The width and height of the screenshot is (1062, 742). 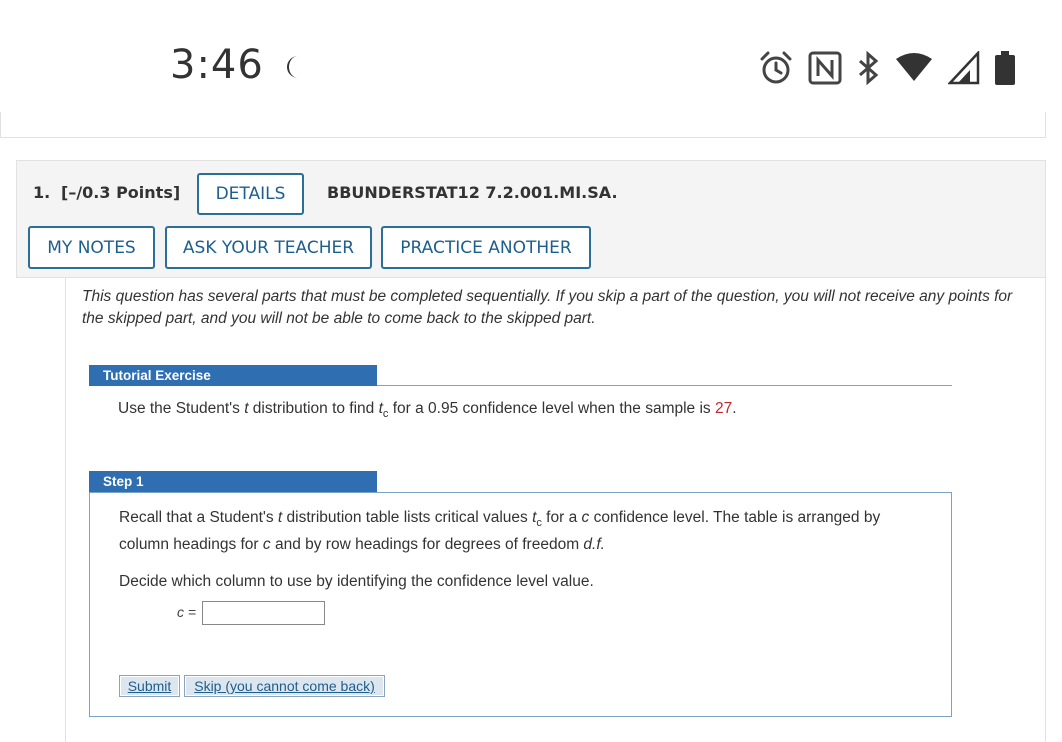 What do you see at coordinates (292, 67) in the screenshot?
I see `moon-icon` at bounding box center [292, 67].